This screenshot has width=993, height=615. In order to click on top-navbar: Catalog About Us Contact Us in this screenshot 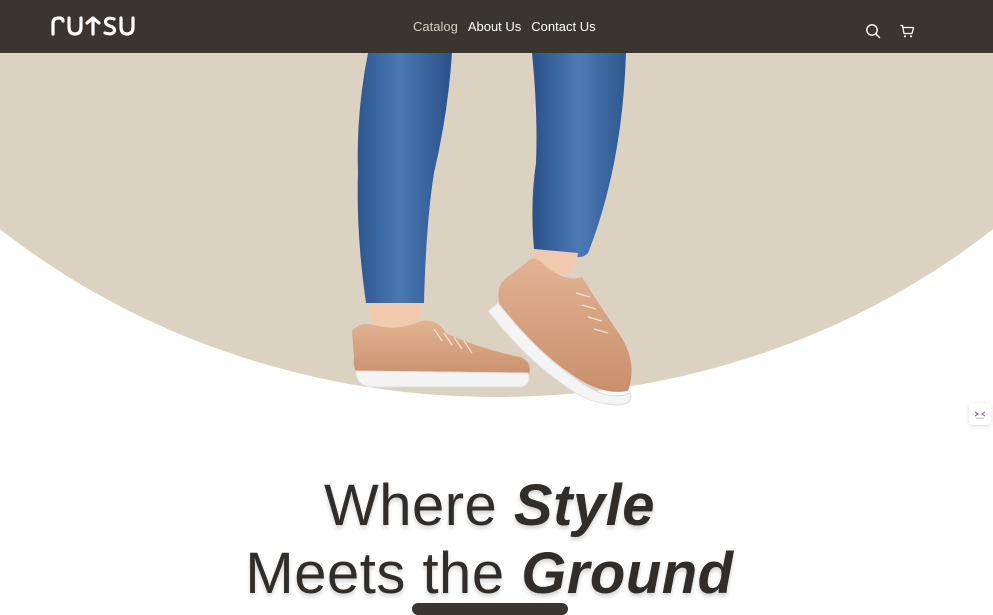, I will do `click(496, 26)`.